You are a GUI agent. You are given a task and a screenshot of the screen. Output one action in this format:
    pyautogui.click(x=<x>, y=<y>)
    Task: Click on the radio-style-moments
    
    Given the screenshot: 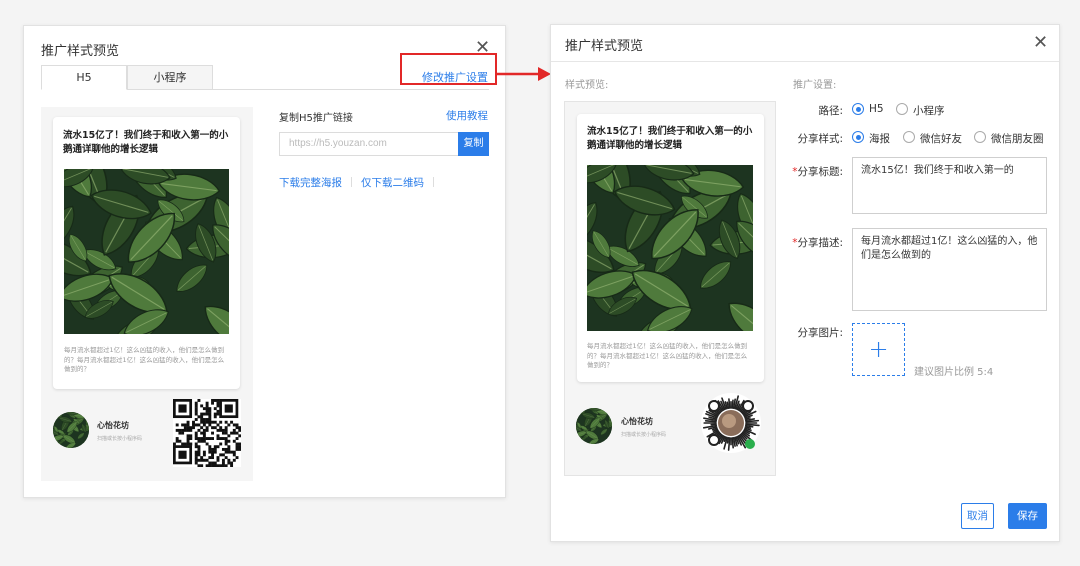 What is the action you would take?
    pyautogui.click(x=980, y=137)
    